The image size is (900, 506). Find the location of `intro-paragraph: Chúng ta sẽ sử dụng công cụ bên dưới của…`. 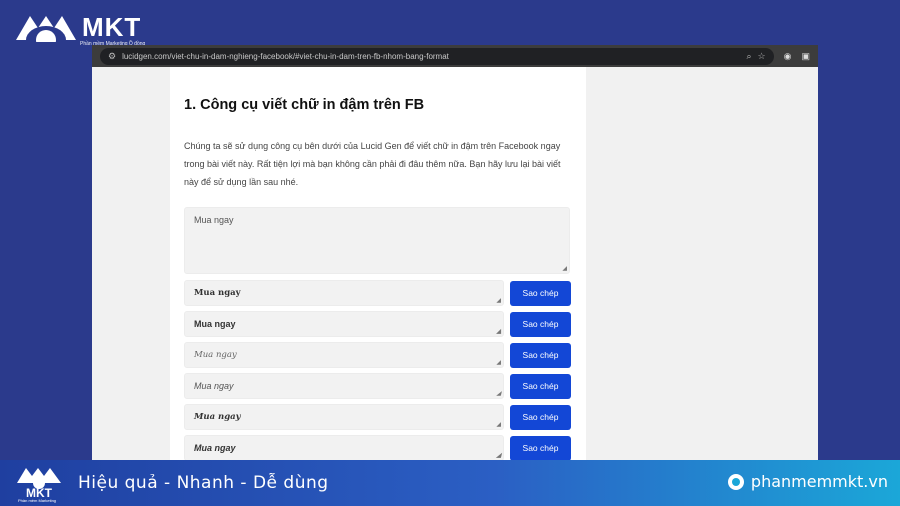

intro-paragraph: Chúng ta sẽ sử dụng công cụ bên dưới của… is located at coordinates (372, 164).